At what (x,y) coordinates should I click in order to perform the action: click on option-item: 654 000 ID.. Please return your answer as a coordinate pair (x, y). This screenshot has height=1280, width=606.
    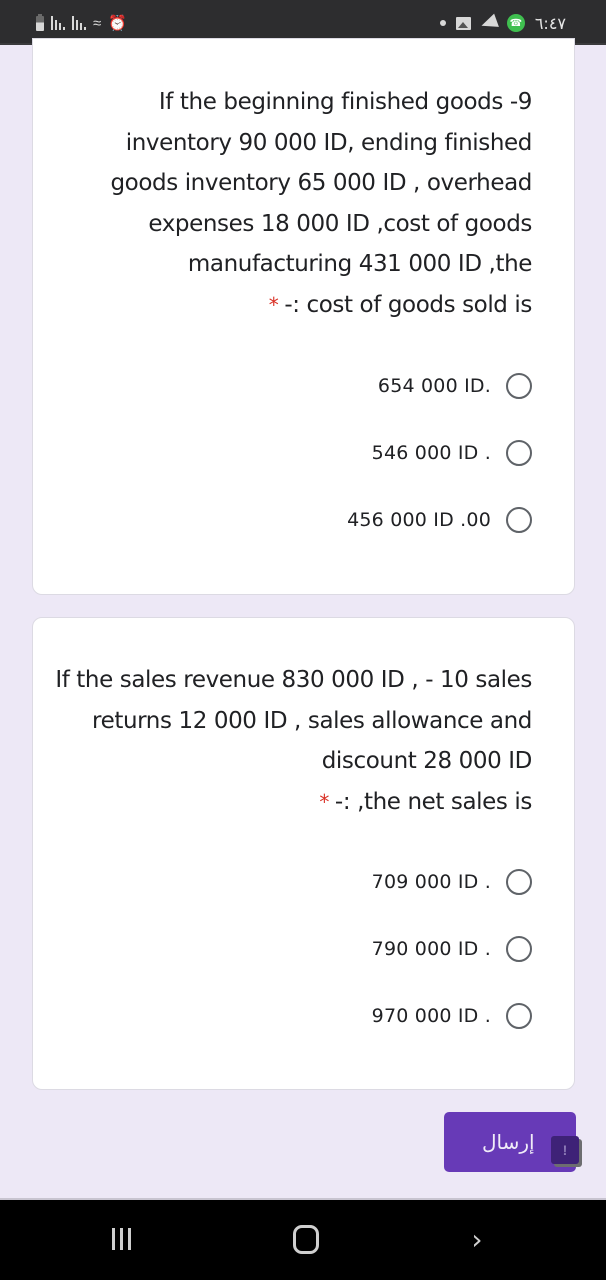
    Looking at the image, I should click on (455, 386).